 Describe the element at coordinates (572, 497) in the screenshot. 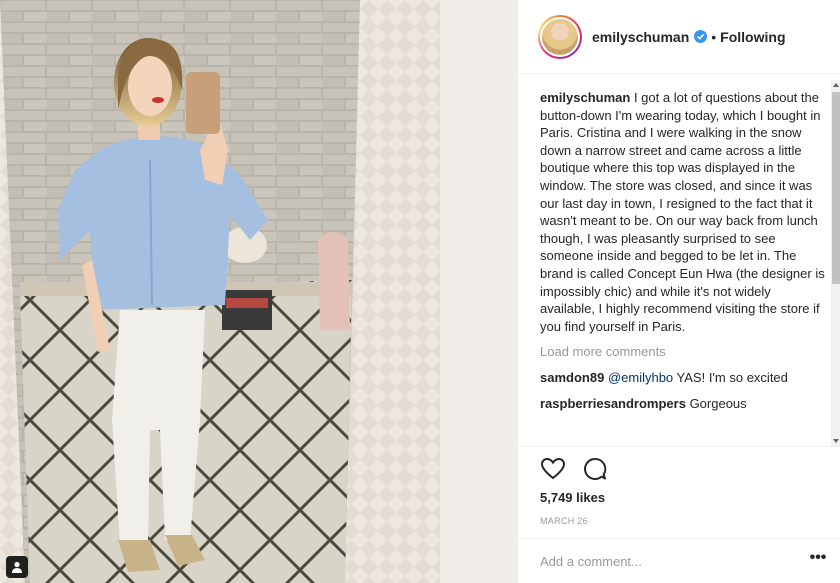

I see `likes-count: 5,749 likes` at that location.